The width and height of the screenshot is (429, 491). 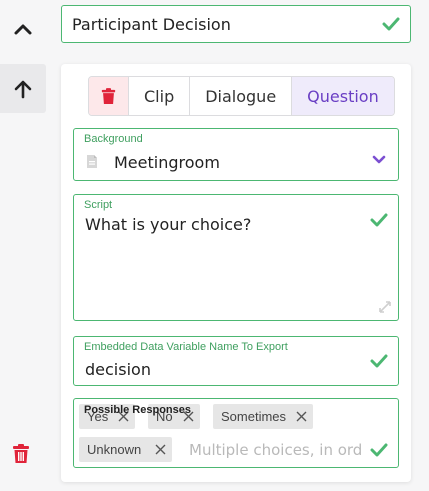 I want to click on item-type-selector: Clip Dialogue Question, so click(x=241, y=96).